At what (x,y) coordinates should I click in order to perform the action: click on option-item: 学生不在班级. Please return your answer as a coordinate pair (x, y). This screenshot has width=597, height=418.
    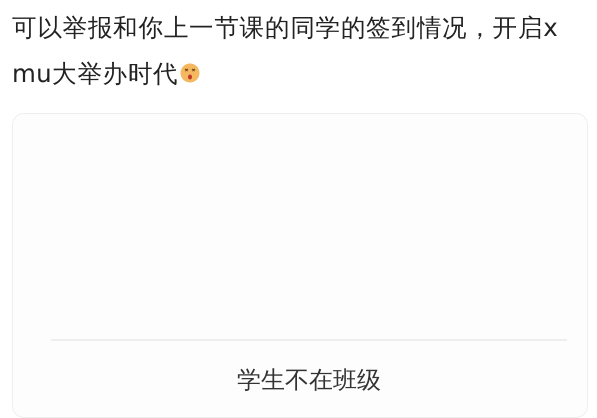
    Looking at the image, I should click on (309, 380).